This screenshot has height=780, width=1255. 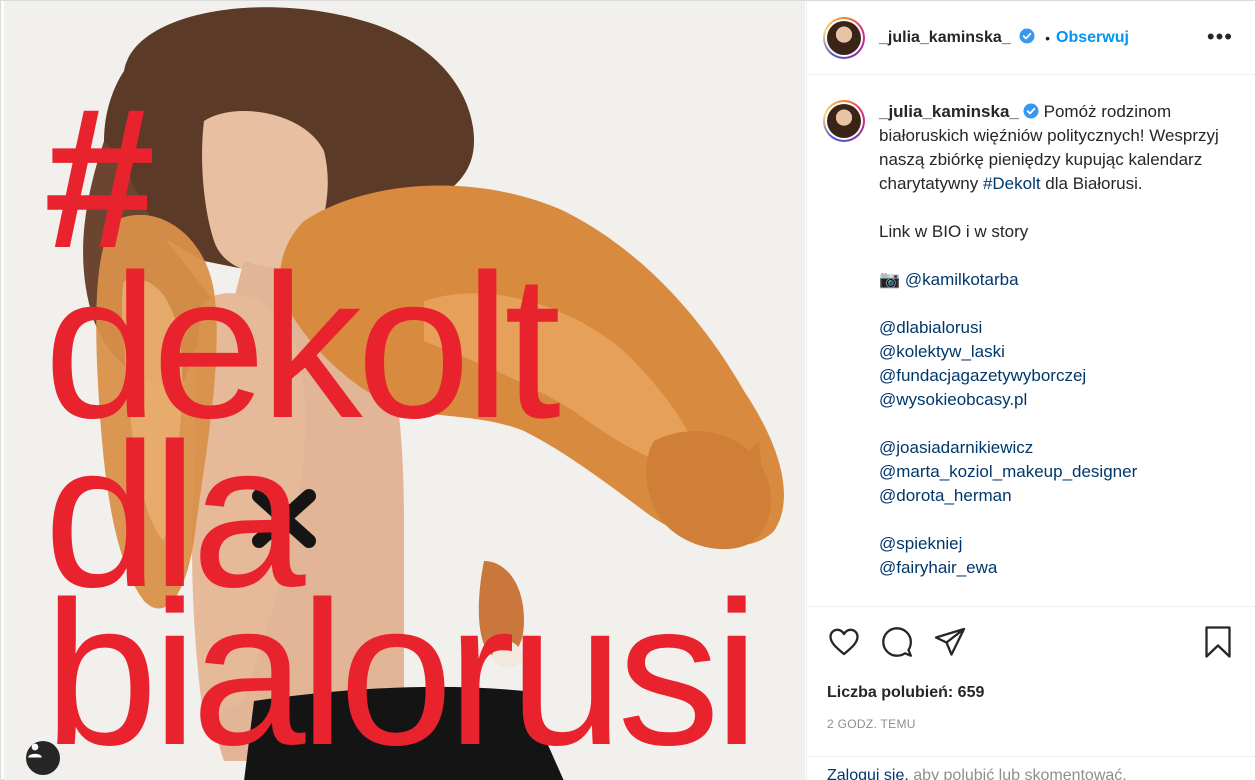 What do you see at coordinates (949, 111) in the screenshot?
I see `caption-username-text: _julia_kaminska_` at bounding box center [949, 111].